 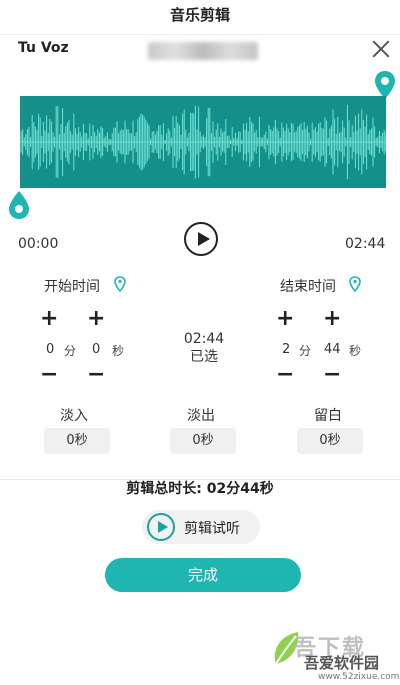 What do you see at coordinates (43, 48) in the screenshot?
I see `song-title: Tu Voz` at bounding box center [43, 48].